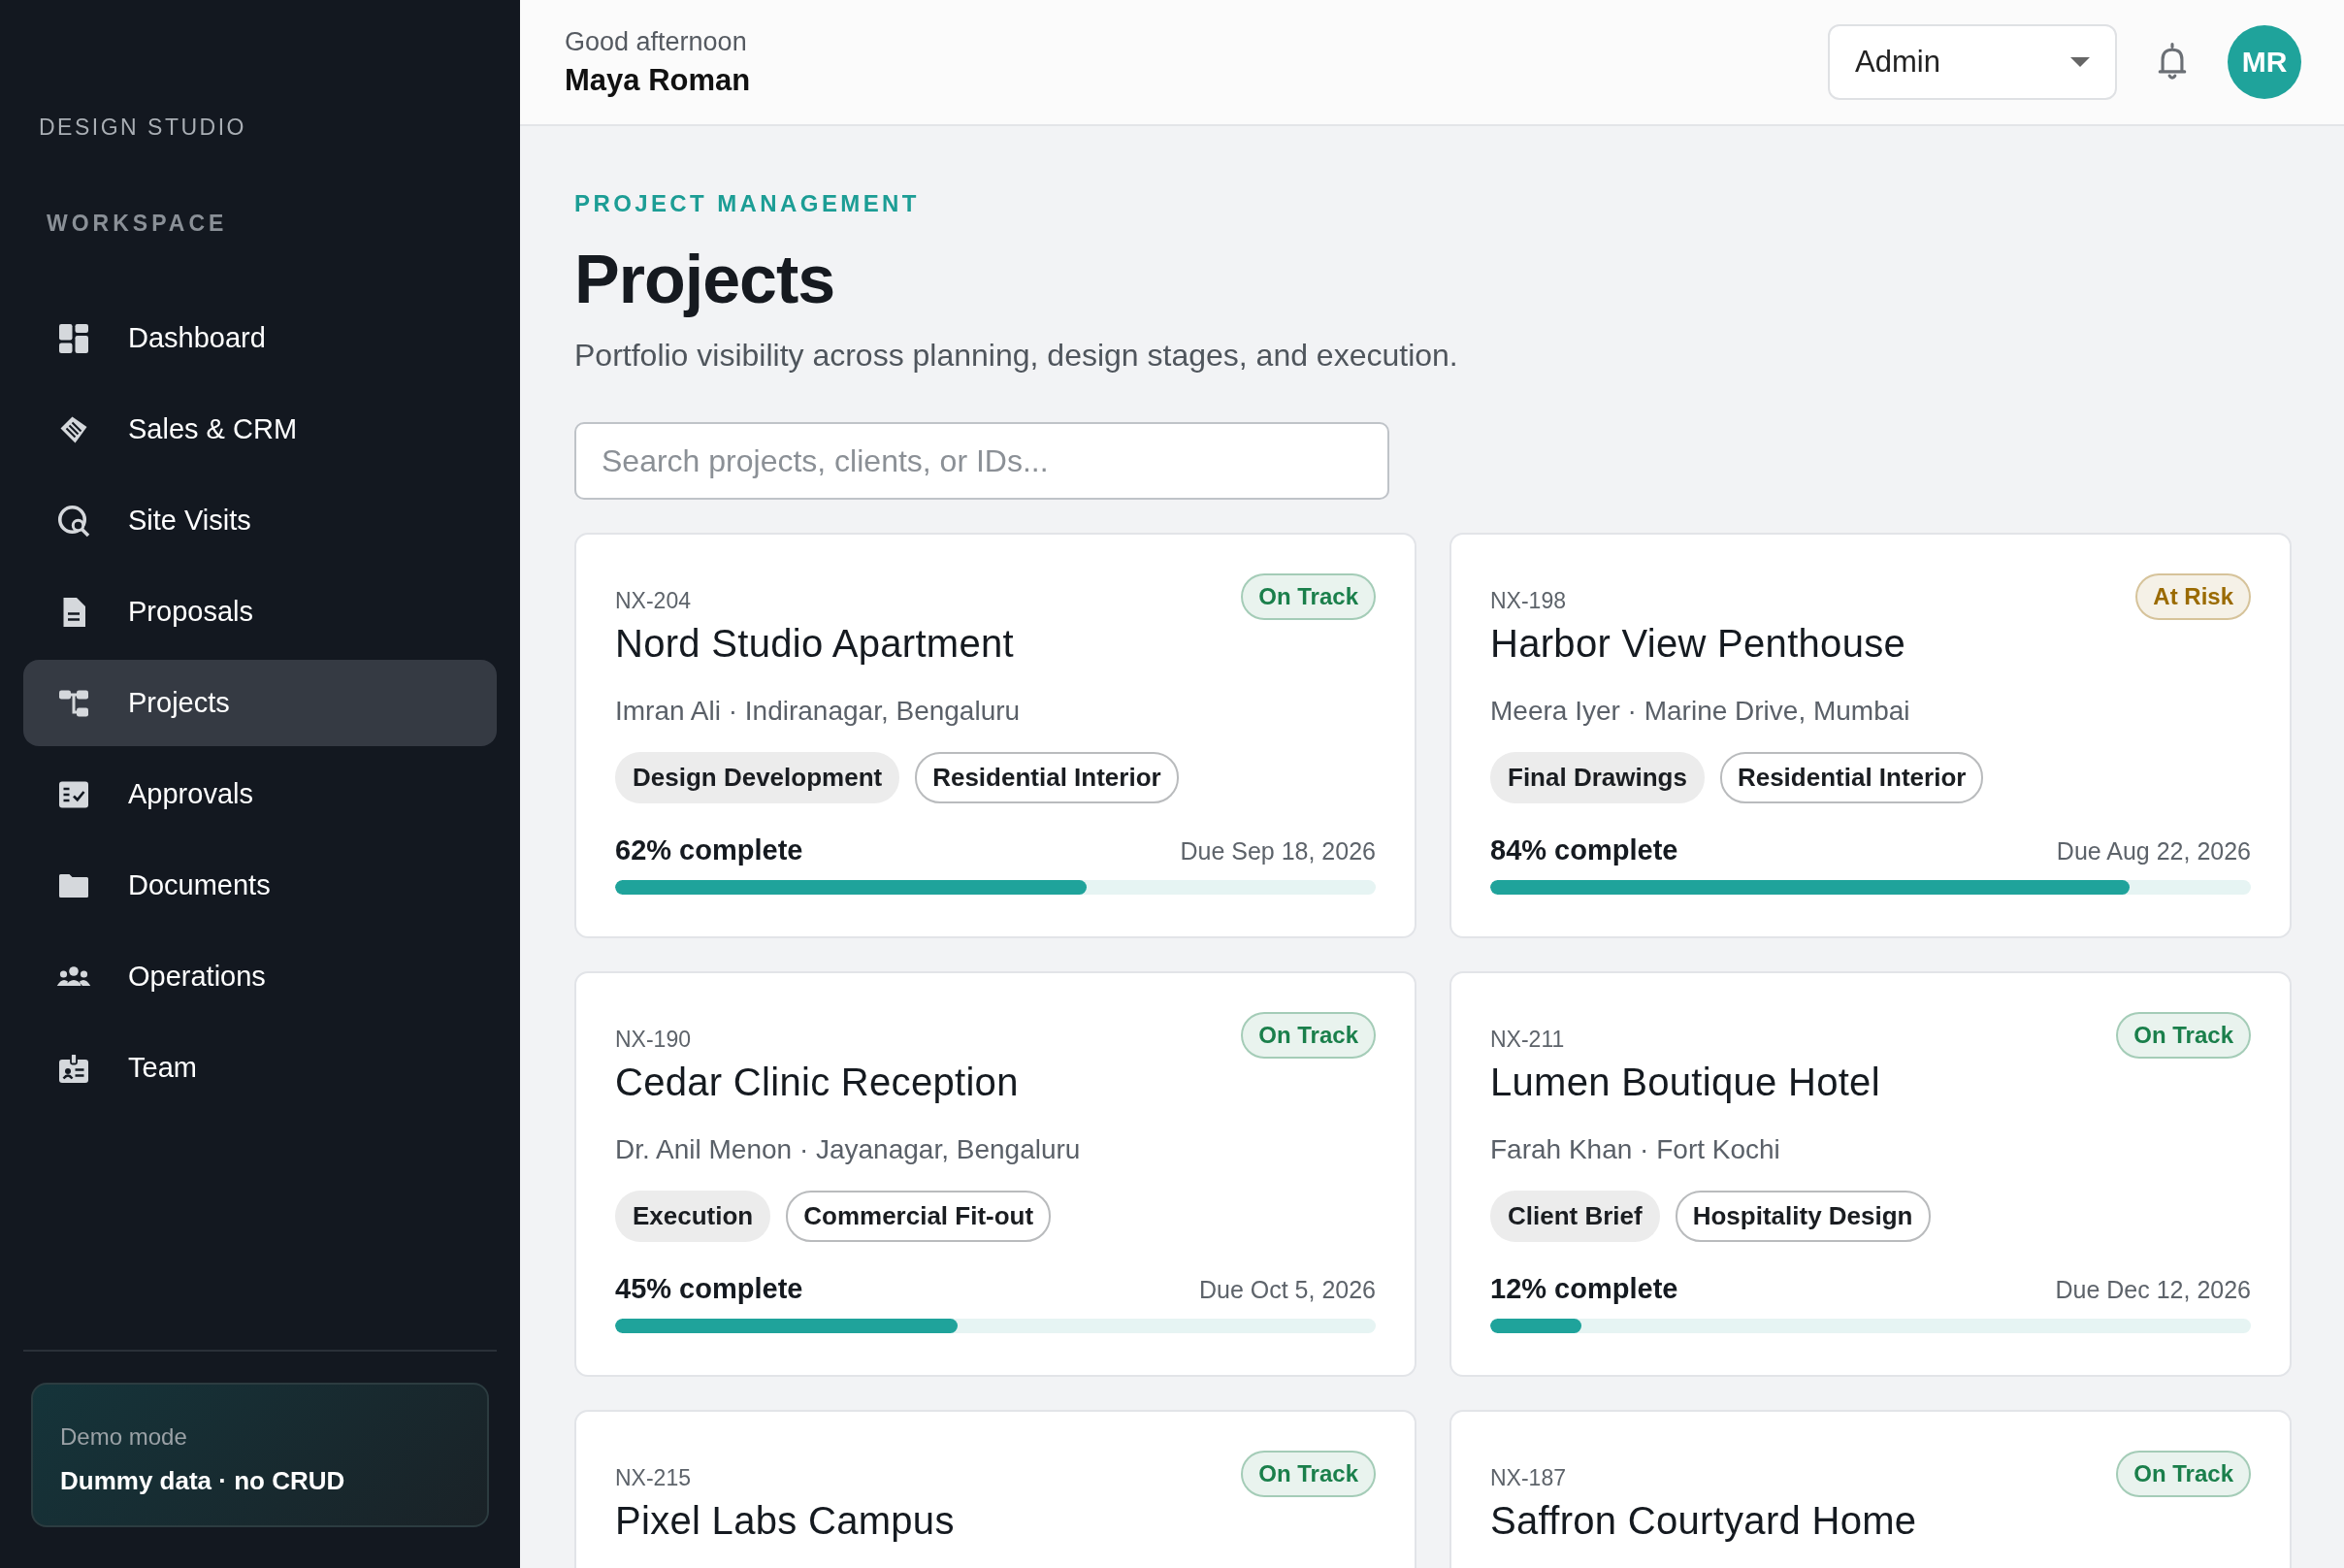 This screenshot has width=2344, height=1568. What do you see at coordinates (1528, 600) in the screenshot?
I see `project-id: NX-198` at bounding box center [1528, 600].